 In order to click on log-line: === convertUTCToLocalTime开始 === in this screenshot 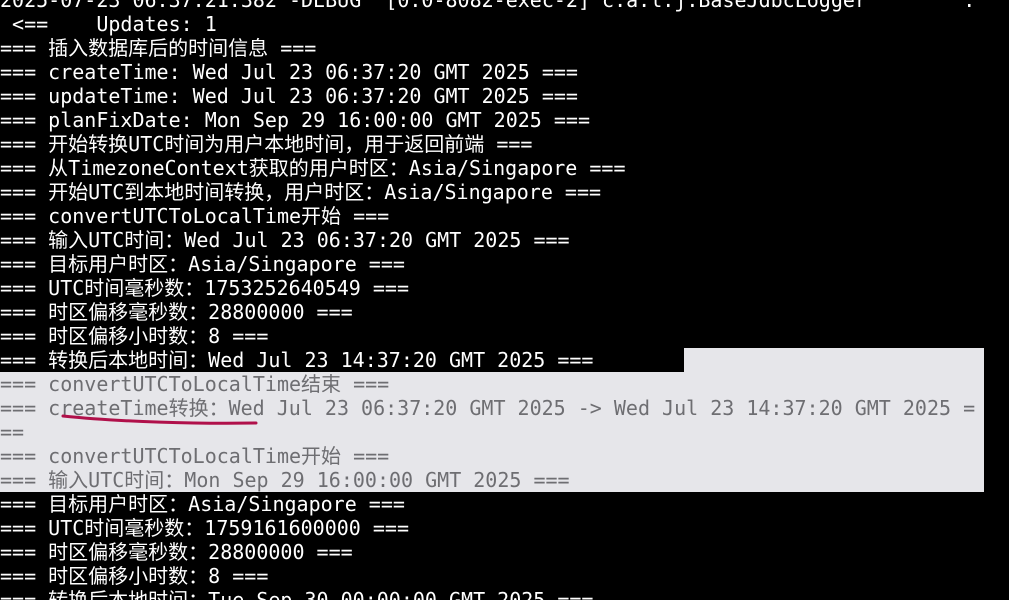, I will do `click(195, 216)`.